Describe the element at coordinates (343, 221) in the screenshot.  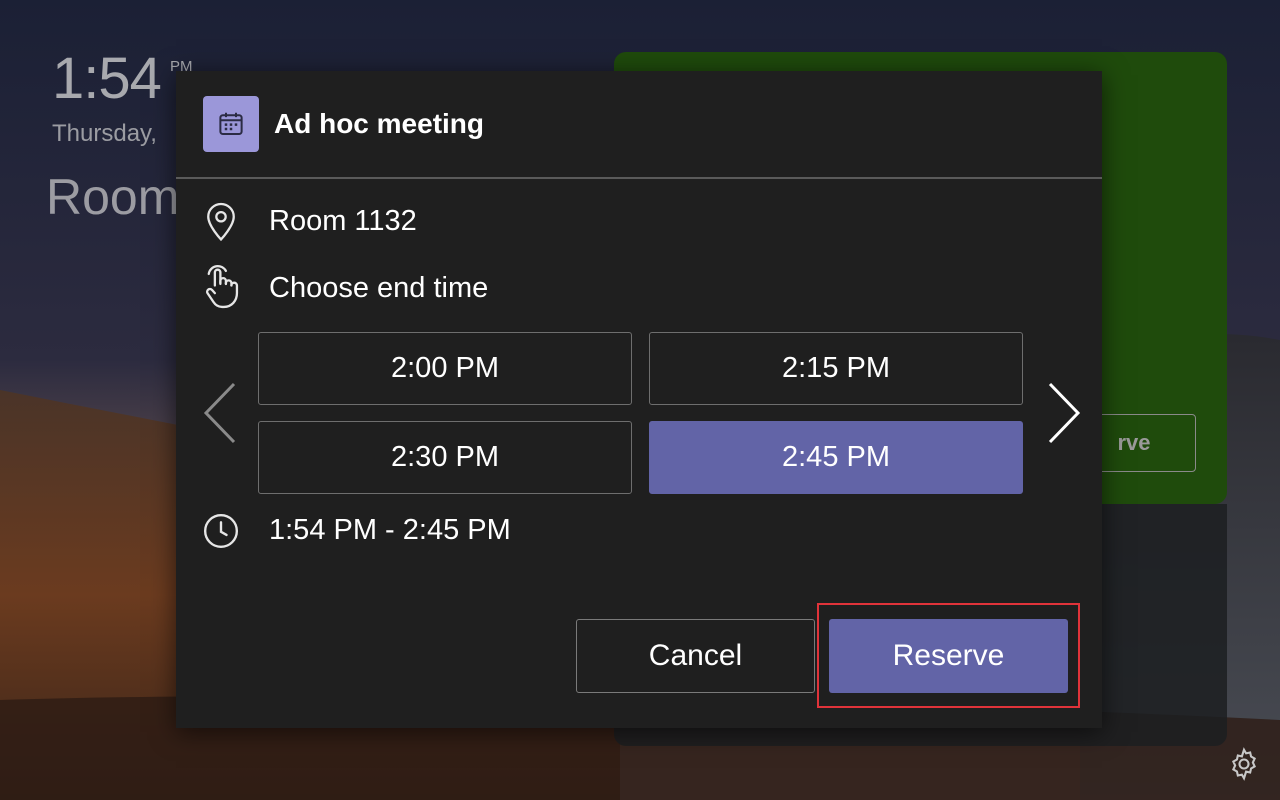
I see `location-text: Room 1132` at that location.